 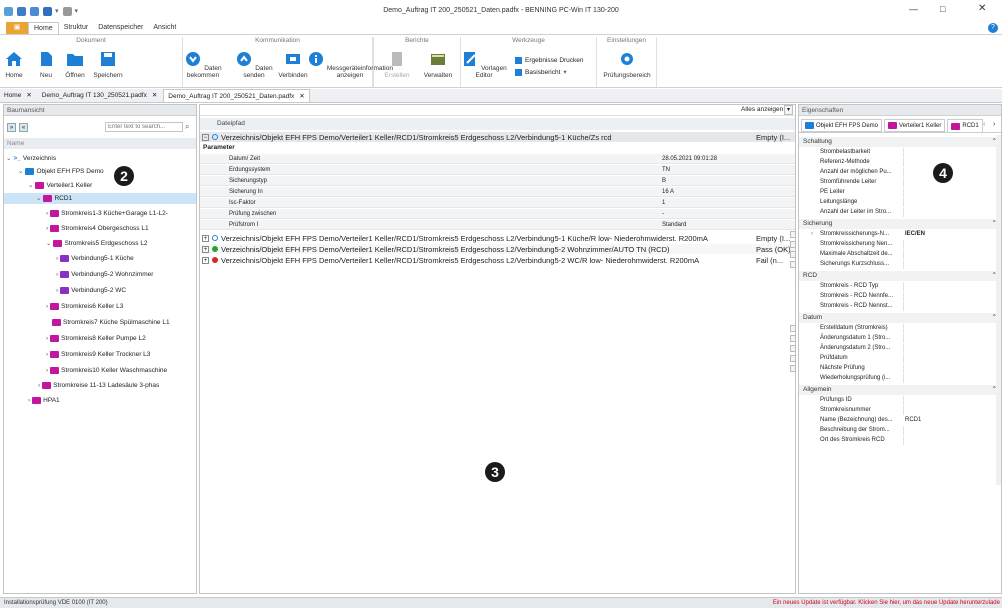 What do you see at coordinates (96, 338) in the screenshot?
I see `tree-node-circuit: › Stromkreis8 Keller Pumpe L2` at bounding box center [96, 338].